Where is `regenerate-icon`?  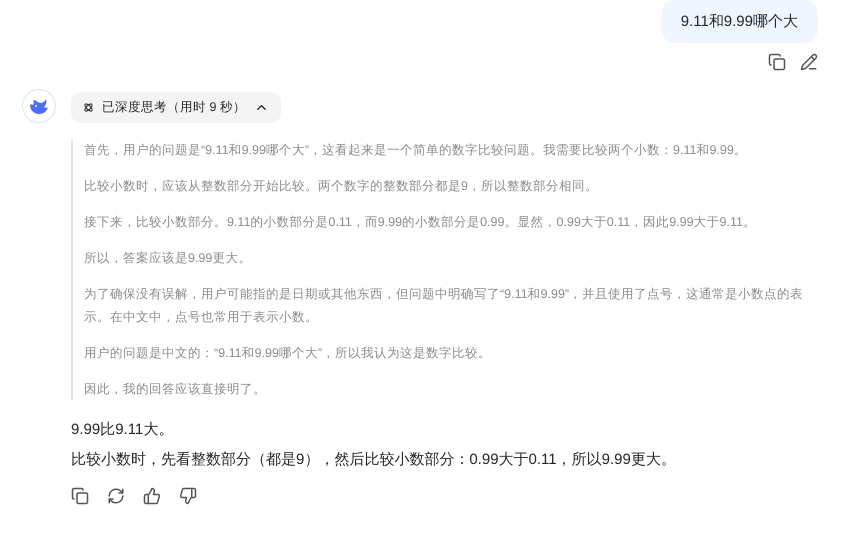
regenerate-icon is located at coordinates (116, 496).